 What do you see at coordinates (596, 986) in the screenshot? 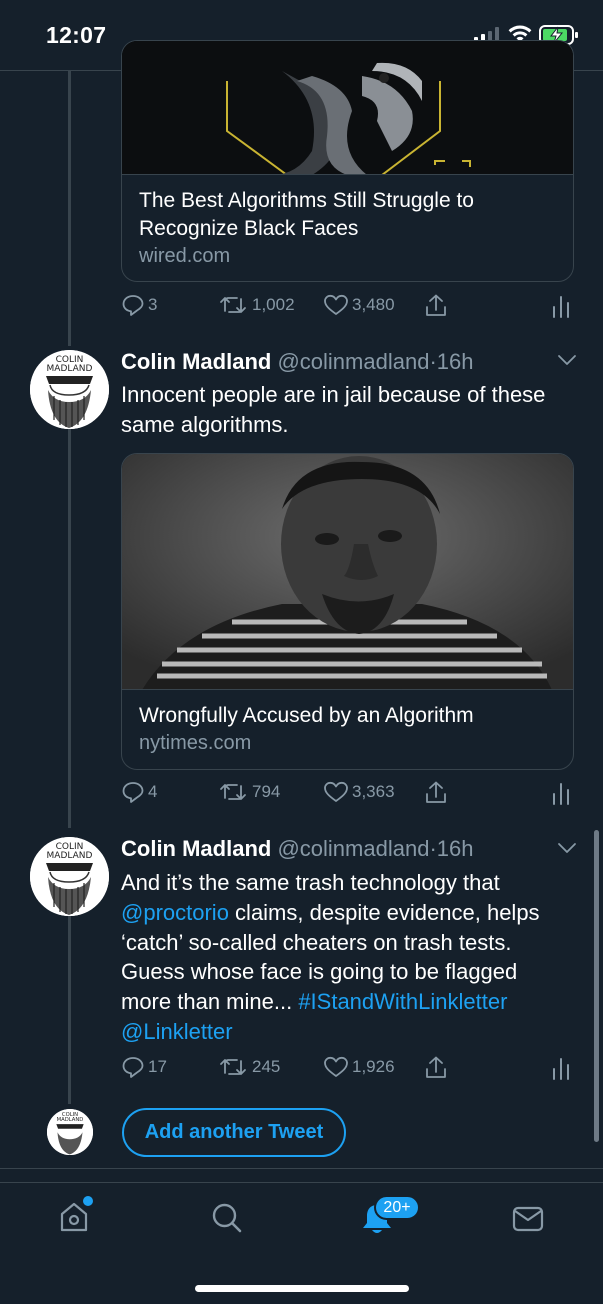
I see `scrollbar` at bounding box center [596, 986].